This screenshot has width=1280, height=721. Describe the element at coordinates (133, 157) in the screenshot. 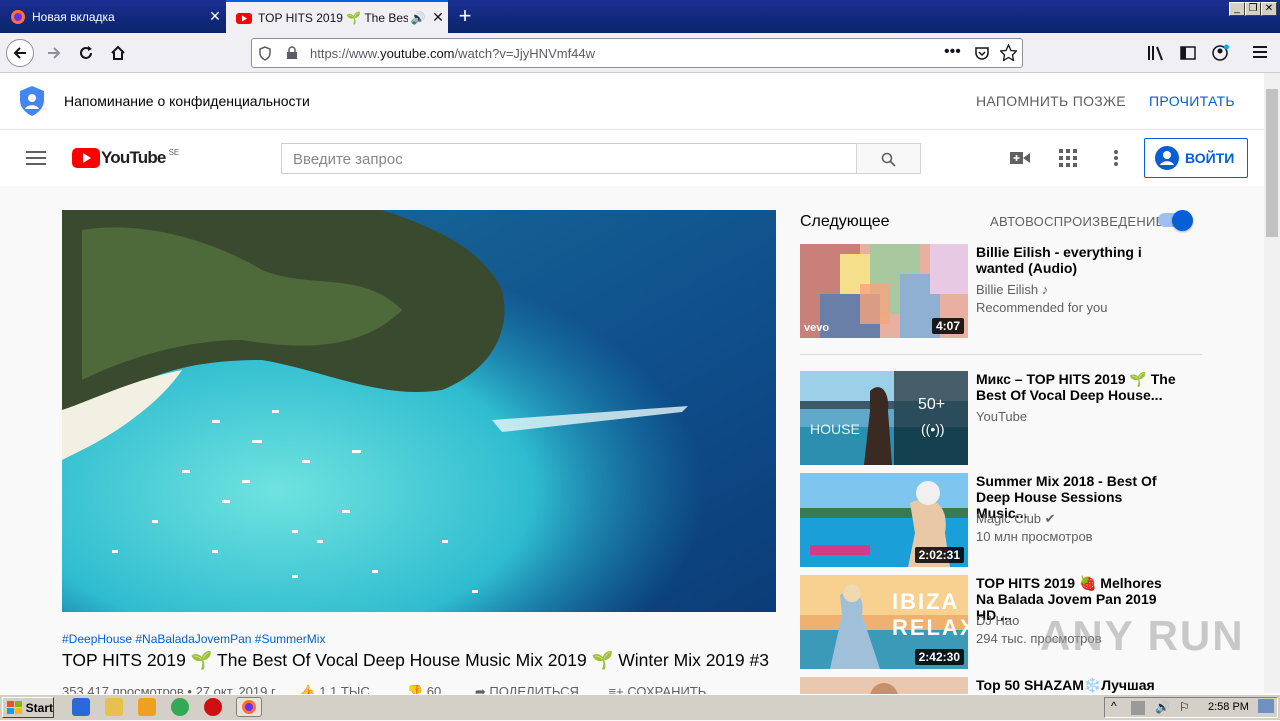

I see `logo-text: YouTube` at that location.